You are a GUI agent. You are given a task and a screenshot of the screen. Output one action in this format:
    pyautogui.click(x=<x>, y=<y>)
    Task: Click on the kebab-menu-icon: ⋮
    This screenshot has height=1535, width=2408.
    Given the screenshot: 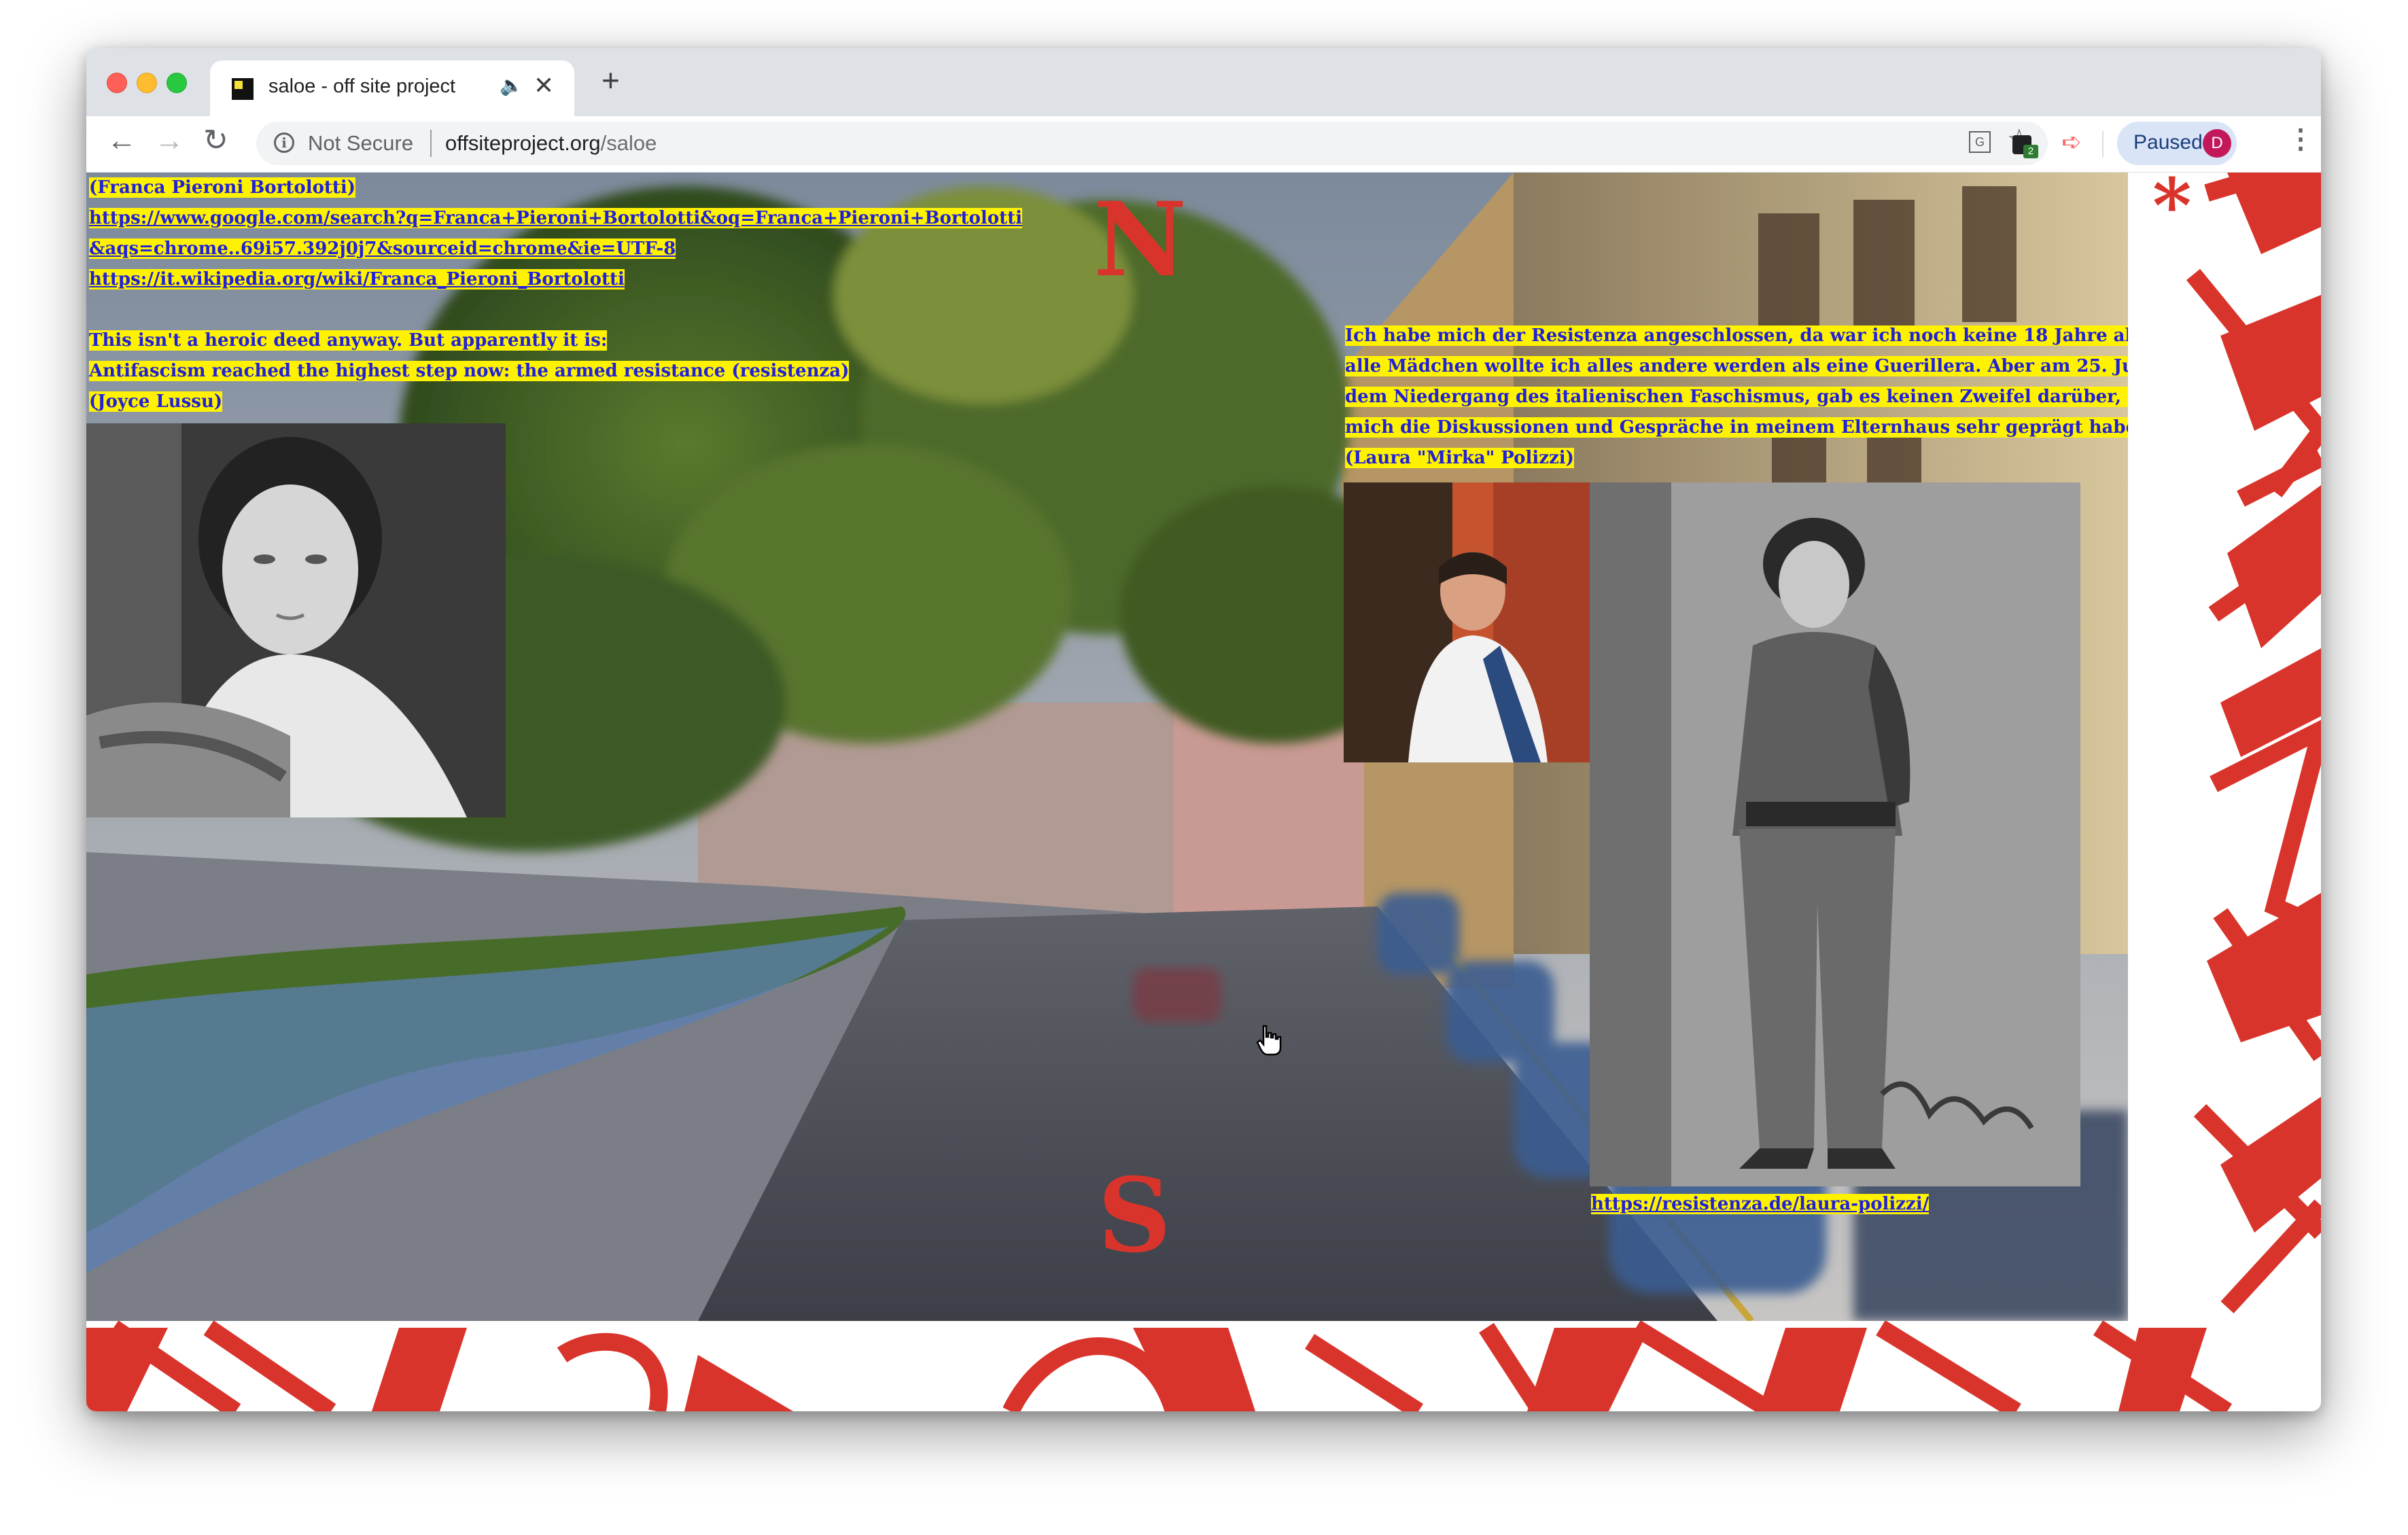 What is the action you would take?
    pyautogui.click(x=2300, y=139)
    